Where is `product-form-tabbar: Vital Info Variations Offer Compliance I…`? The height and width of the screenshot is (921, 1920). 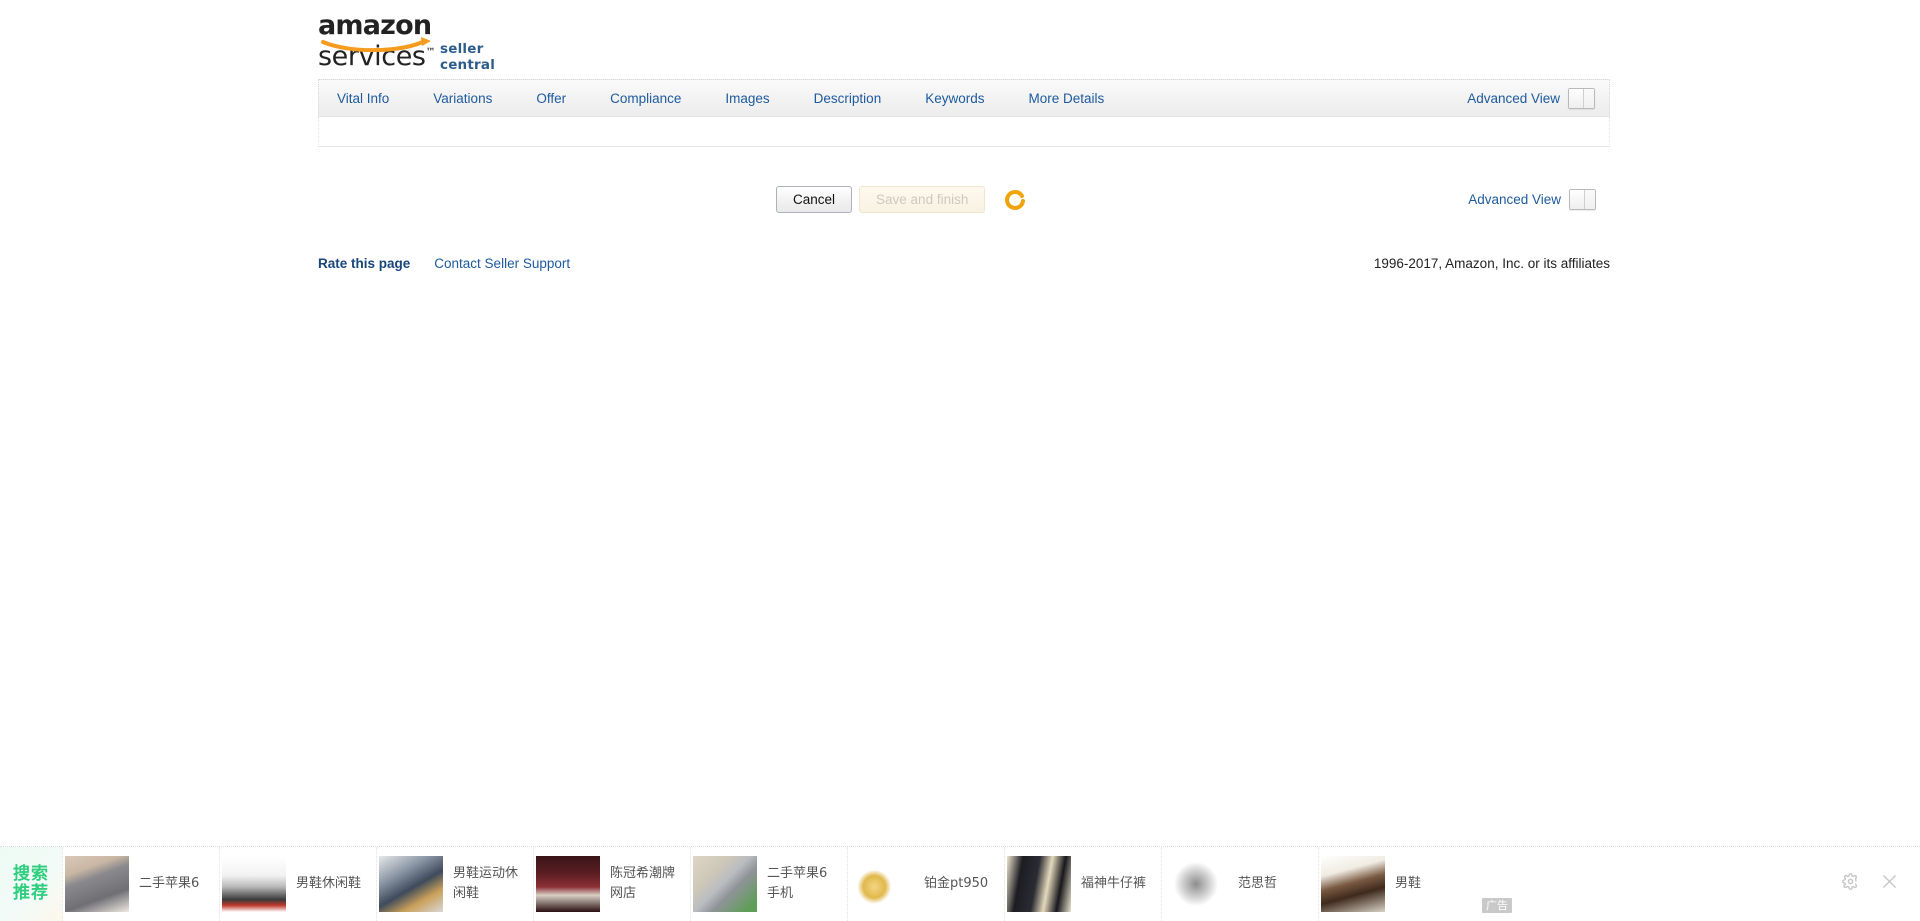
product-form-tabbar: Vital Info Variations Offer Compliance I… is located at coordinates (964, 98).